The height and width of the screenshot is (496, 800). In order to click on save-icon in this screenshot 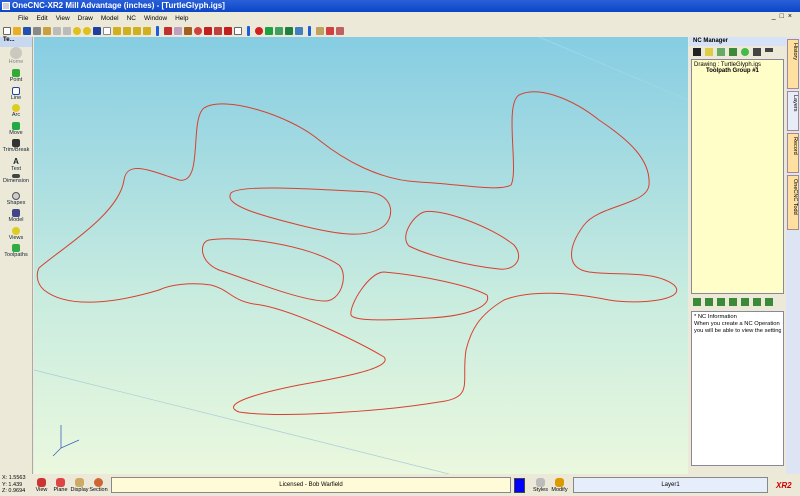, I will do `click(27, 30)`.